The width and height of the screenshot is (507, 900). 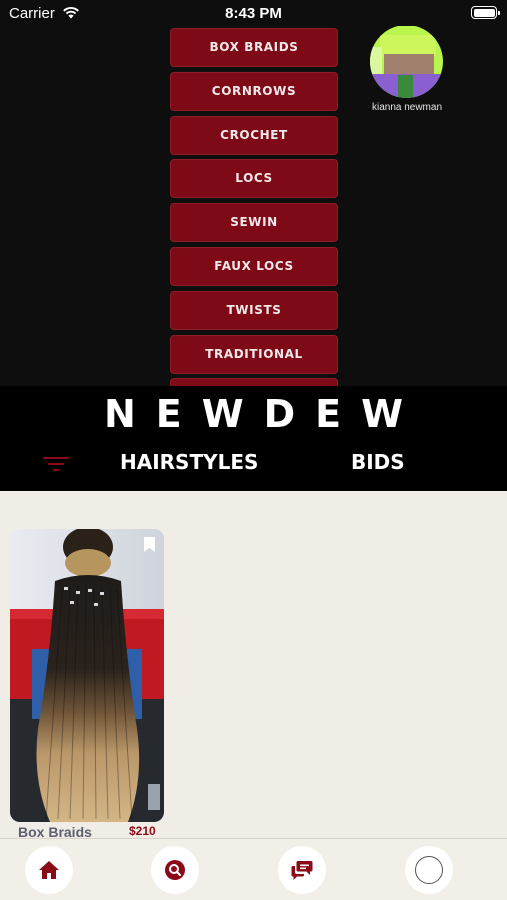 I want to click on battery-icon, so click(x=485, y=12).